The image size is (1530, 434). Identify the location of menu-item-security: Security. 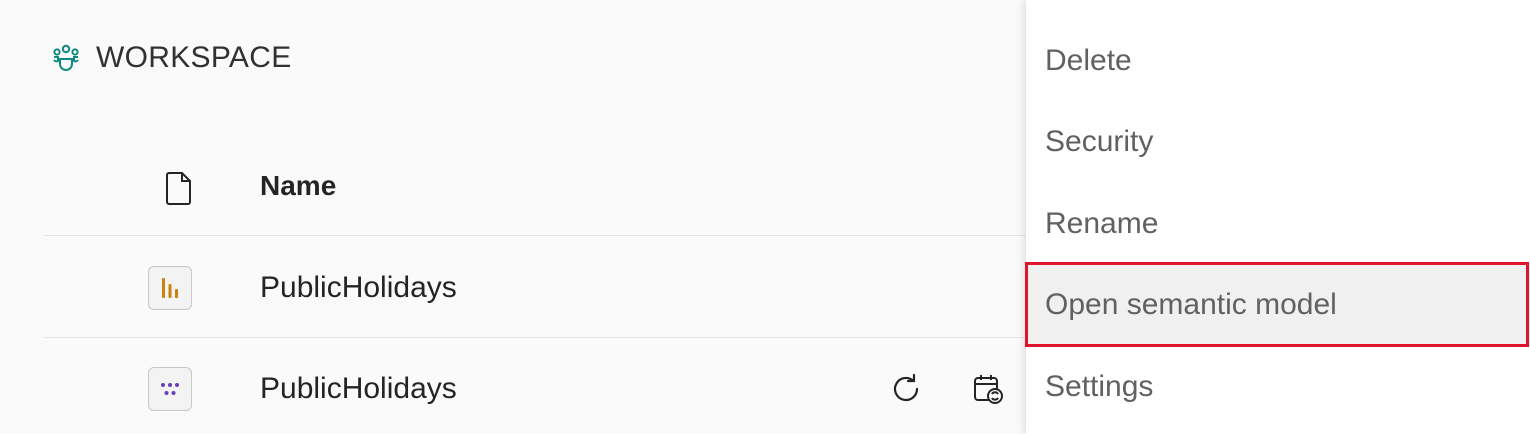
(1278, 142).